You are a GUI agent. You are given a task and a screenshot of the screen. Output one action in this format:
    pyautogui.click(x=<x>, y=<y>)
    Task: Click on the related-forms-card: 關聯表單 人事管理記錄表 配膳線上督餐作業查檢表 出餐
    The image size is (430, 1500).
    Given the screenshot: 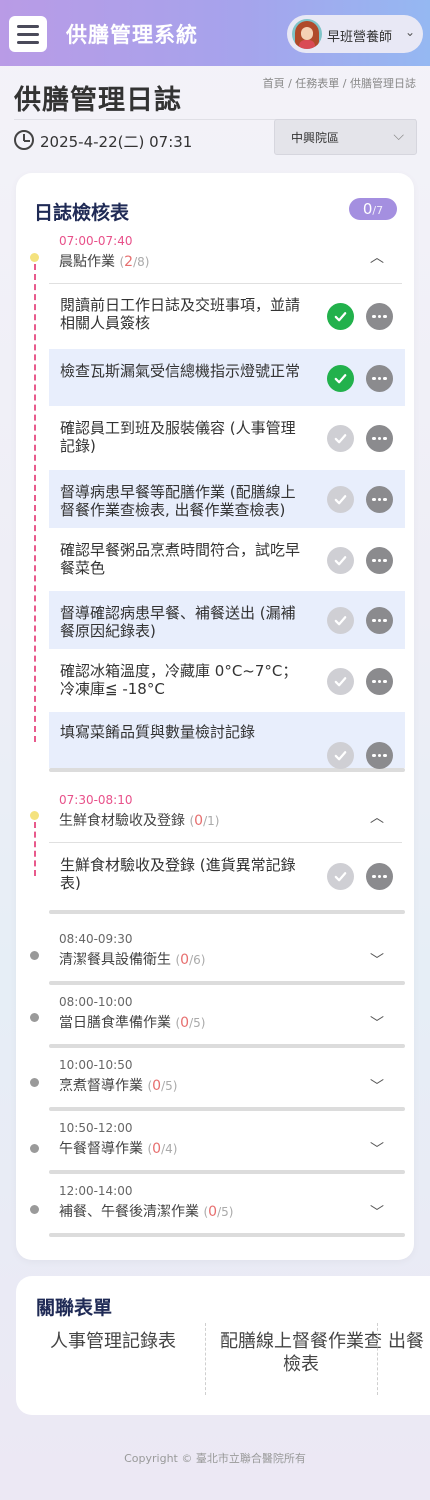 What is the action you would take?
    pyautogui.click(x=223, y=1345)
    